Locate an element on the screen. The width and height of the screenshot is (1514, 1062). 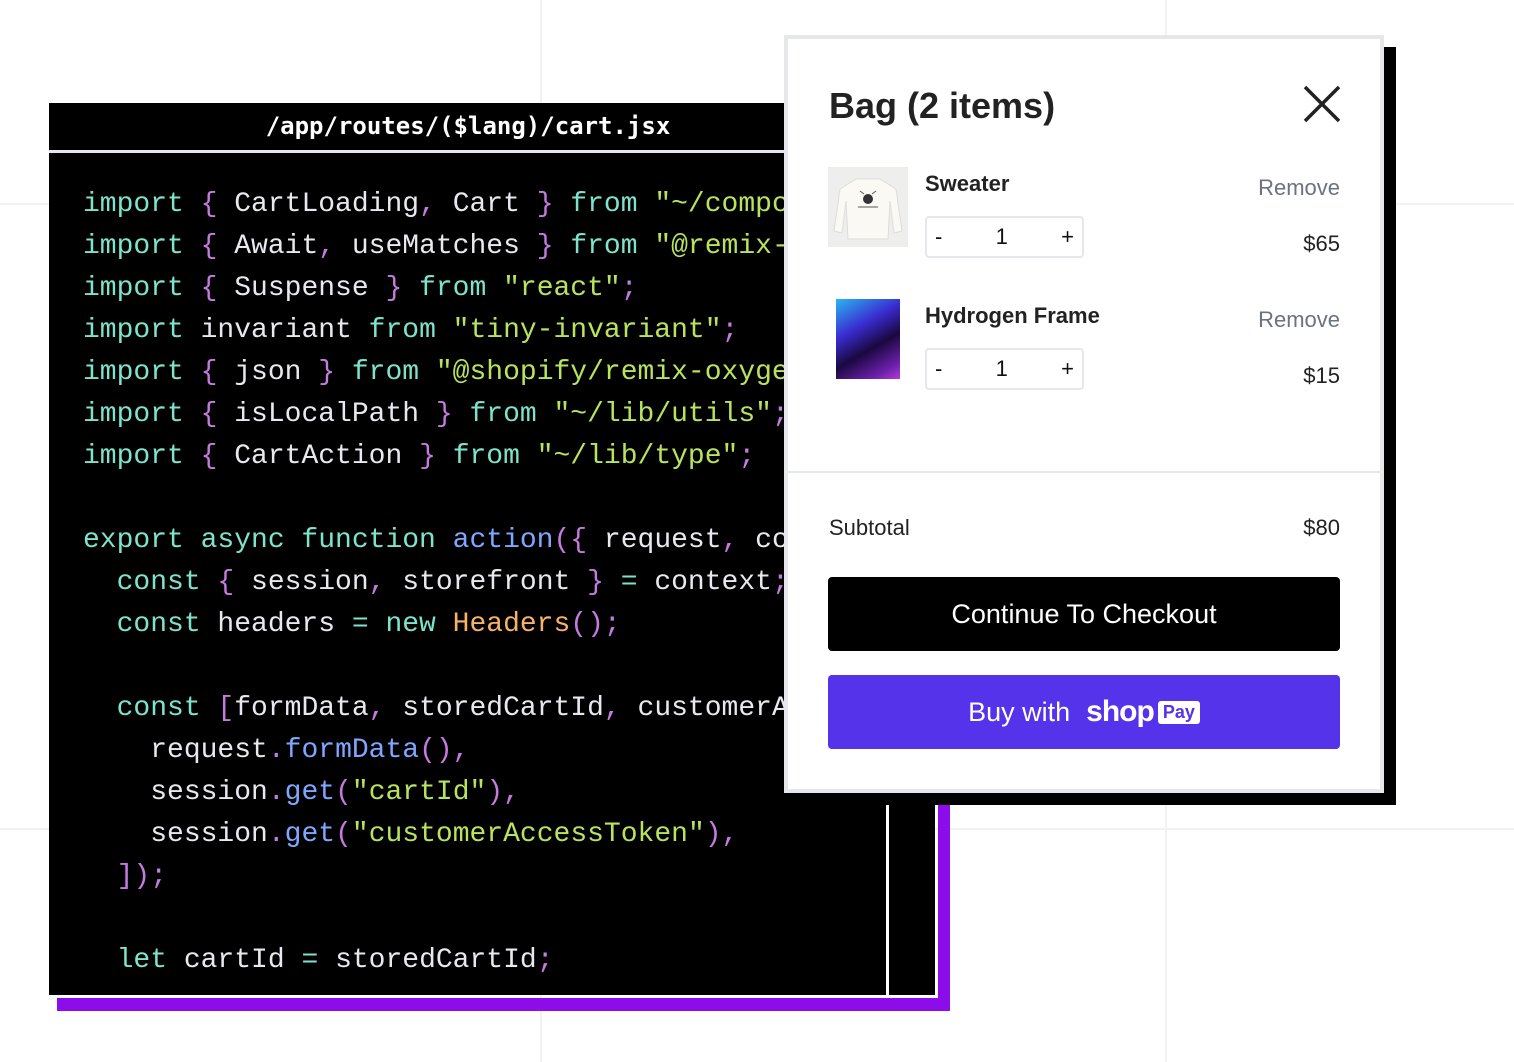
code-token: export async function is located at coordinates (268, 540).